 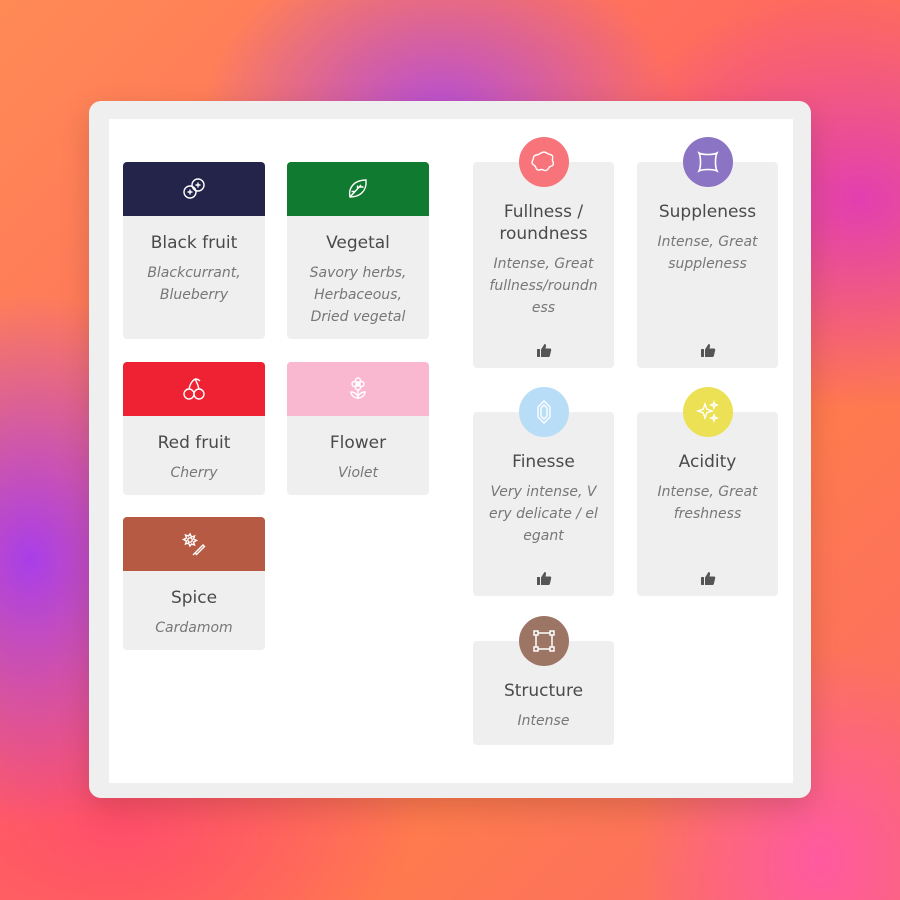 I want to click on aroma-card-spice: Spice Cardamom, so click(x=194, y=583).